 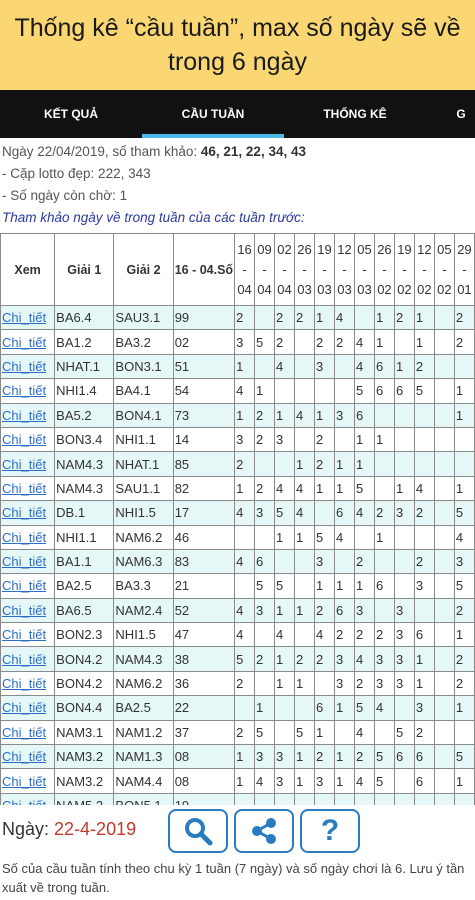 What do you see at coordinates (71, 114) in the screenshot?
I see `tab-ket-qua: KẾT QUẢ` at bounding box center [71, 114].